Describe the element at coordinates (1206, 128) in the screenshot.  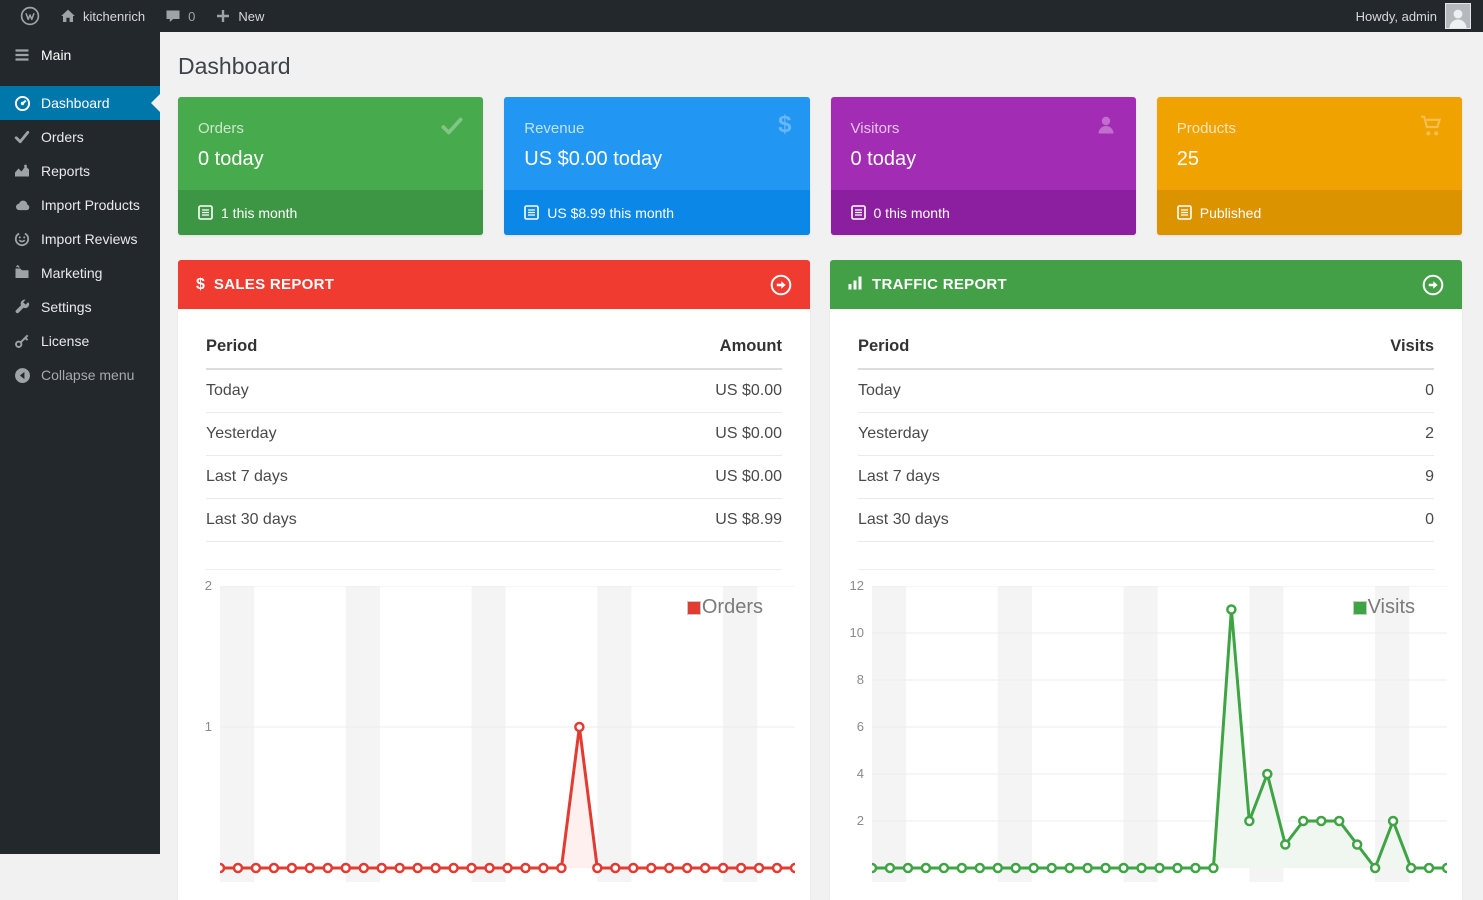
I see `card-title: Products` at that location.